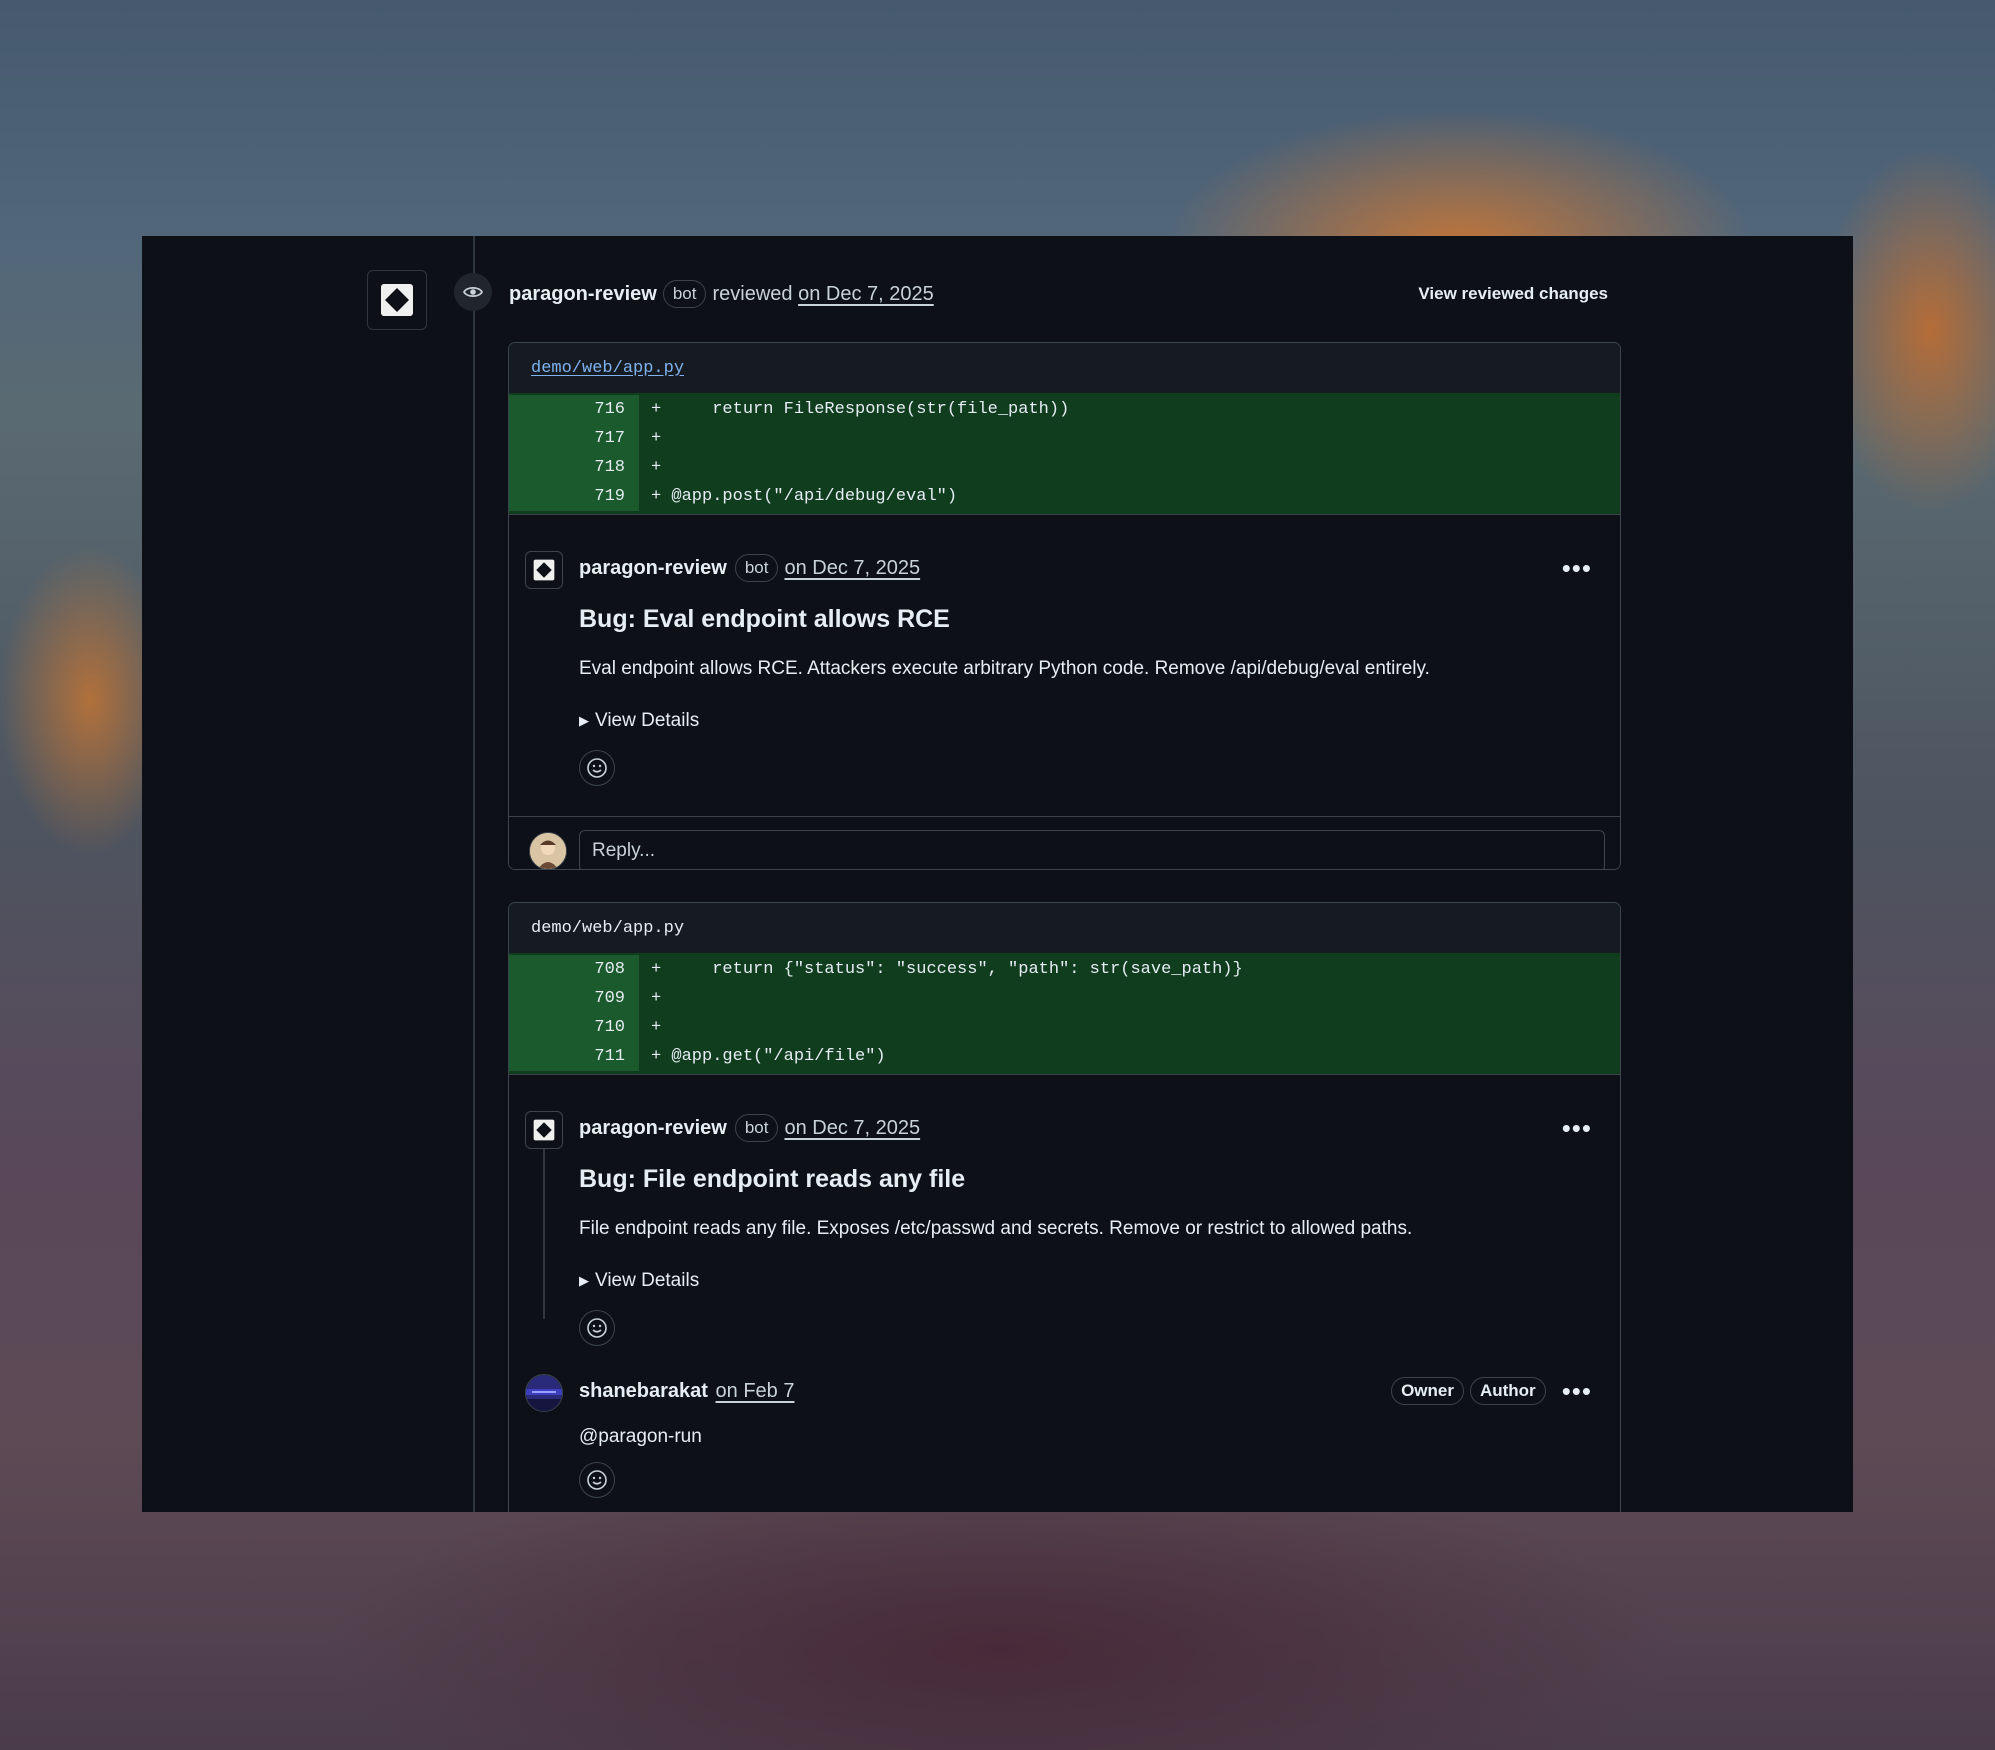 This screenshot has height=1750, width=1995. What do you see at coordinates (574, 409) in the screenshot?
I see `line-number: 716` at bounding box center [574, 409].